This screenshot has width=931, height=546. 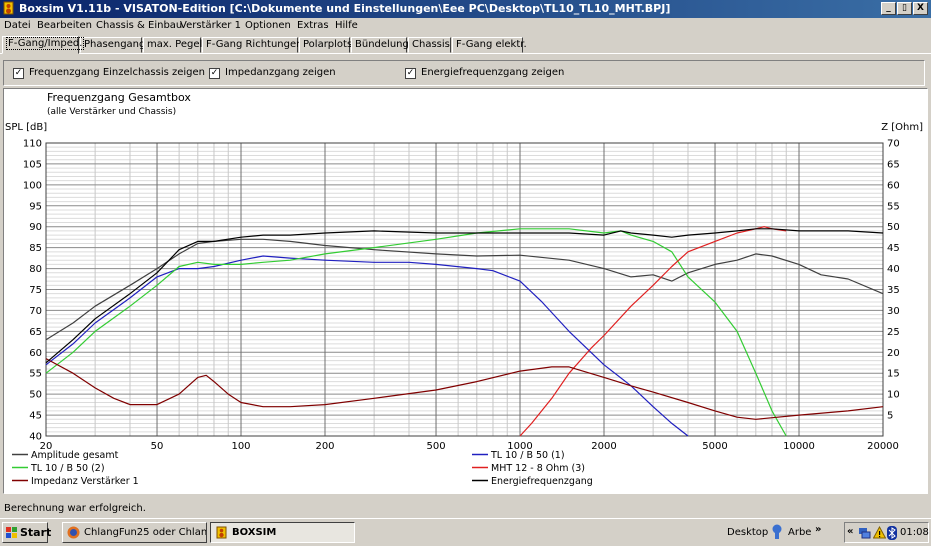 What do you see at coordinates (893, 269) in the screenshot?
I see `y2-tick-label: 40` at bounding box center [893, 269].